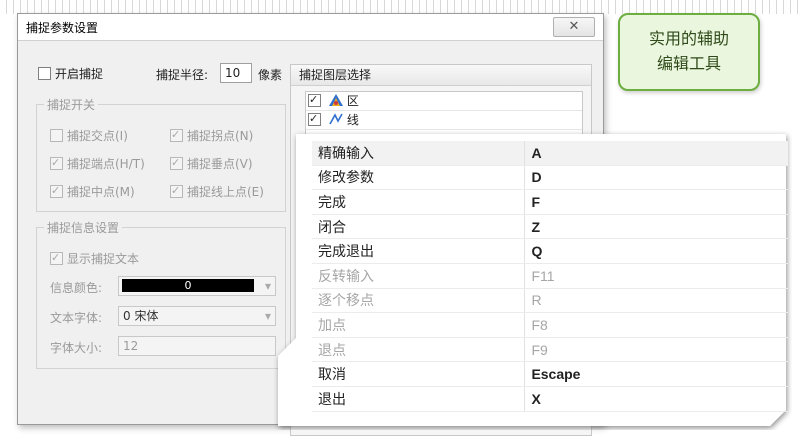 The width and height of the screenshot is (800, 436). What do you see at coordinates (656, 178) in the screenshot?
I see `shortcut-key: D` at bounding box center [656, 178].